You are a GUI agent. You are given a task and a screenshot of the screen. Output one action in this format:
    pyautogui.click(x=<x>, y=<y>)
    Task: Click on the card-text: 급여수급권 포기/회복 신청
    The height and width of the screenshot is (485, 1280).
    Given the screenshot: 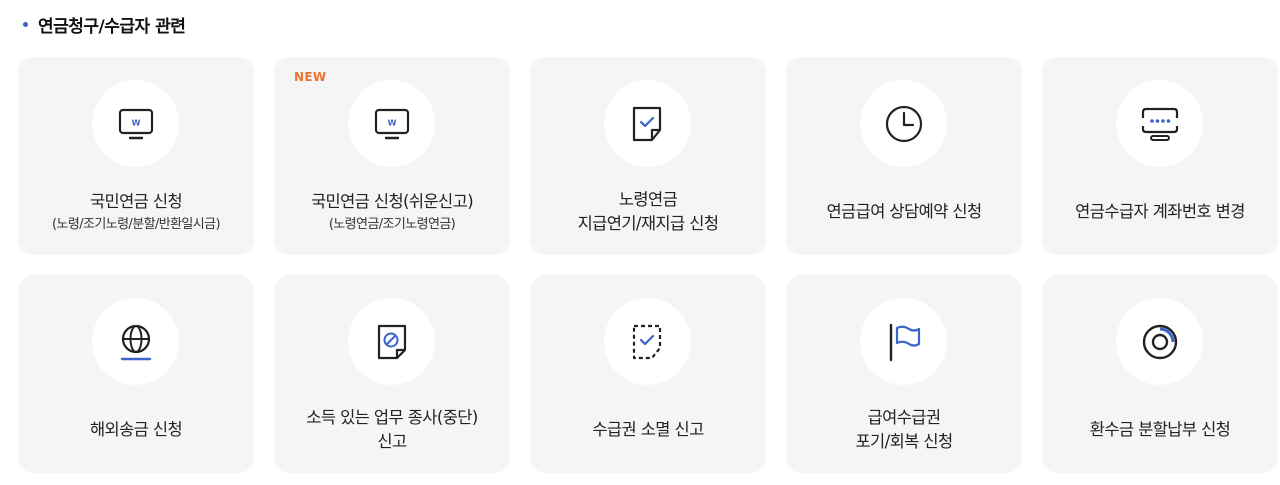 What is the action you would take?
    pyautogui.click(x=904, y=429)
    